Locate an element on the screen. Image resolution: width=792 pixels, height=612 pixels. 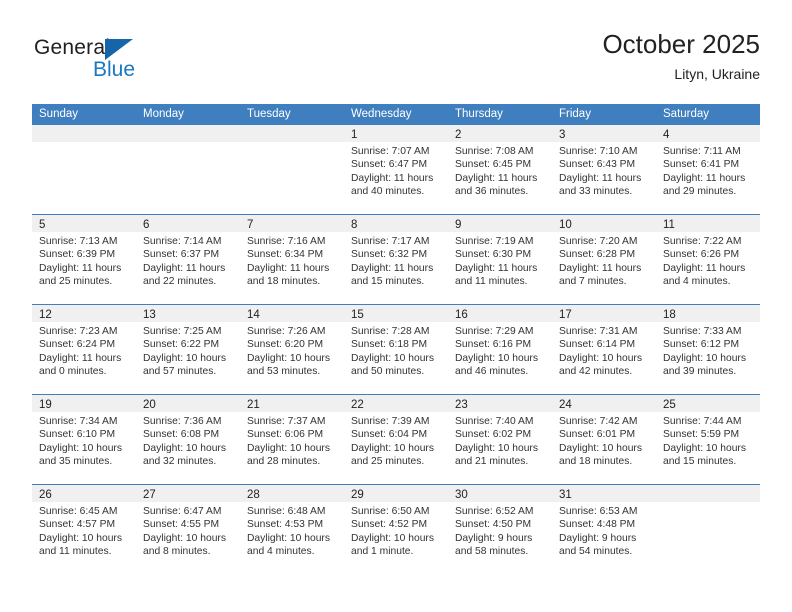
day-number-band: 1 is located at coordinates (396, 133).